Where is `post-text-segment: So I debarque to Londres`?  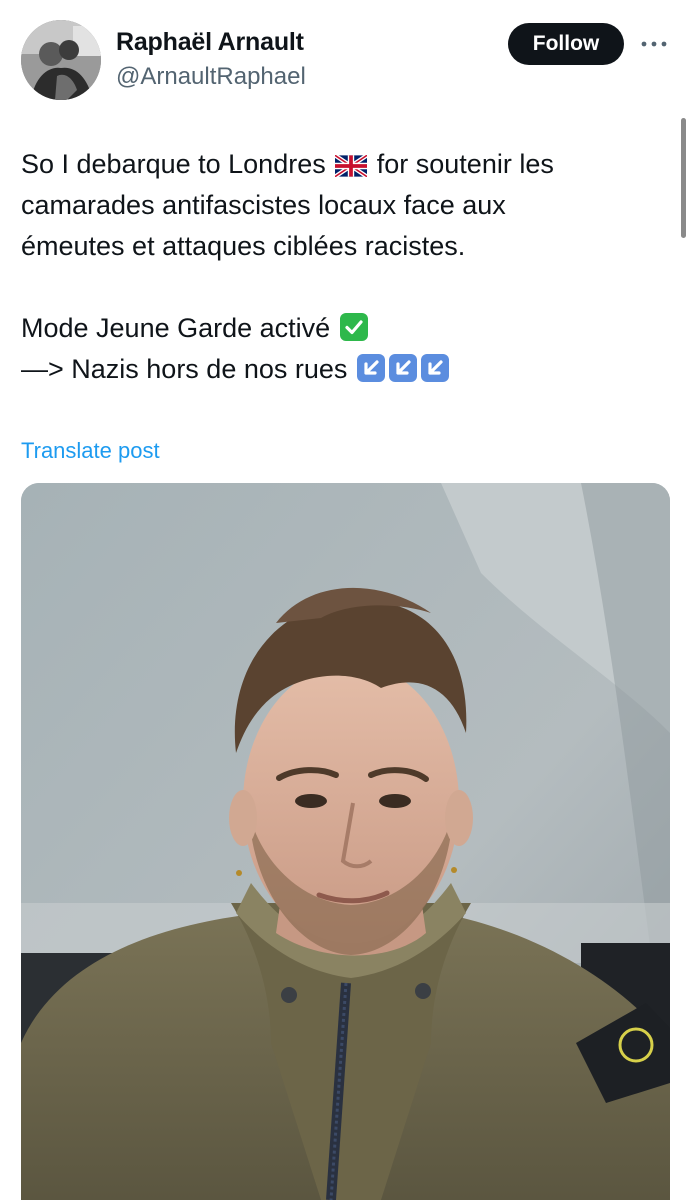
post-text-segment: So I debarque to Londres is located at coordinates (173, 164).